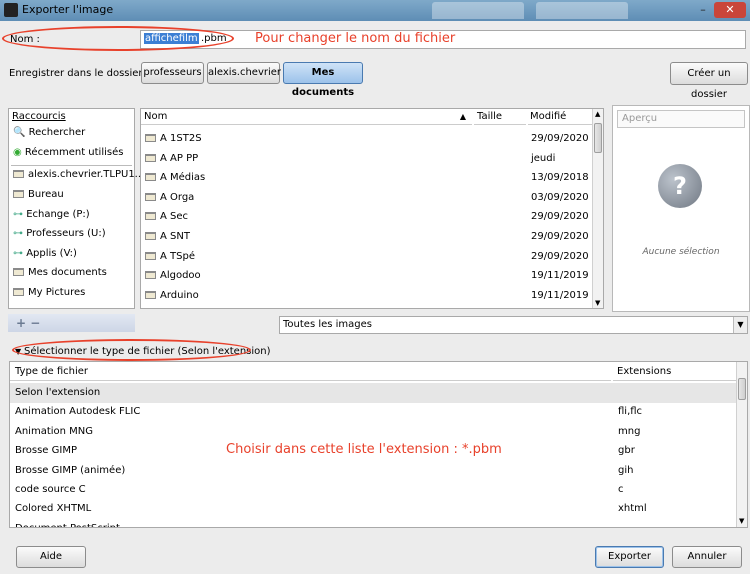 The width and height of the screenshot is (750, 574). Describe the element at coordinates (28, 323) in the screenshot. I see `add-bookmark-icon: + −` at that location.